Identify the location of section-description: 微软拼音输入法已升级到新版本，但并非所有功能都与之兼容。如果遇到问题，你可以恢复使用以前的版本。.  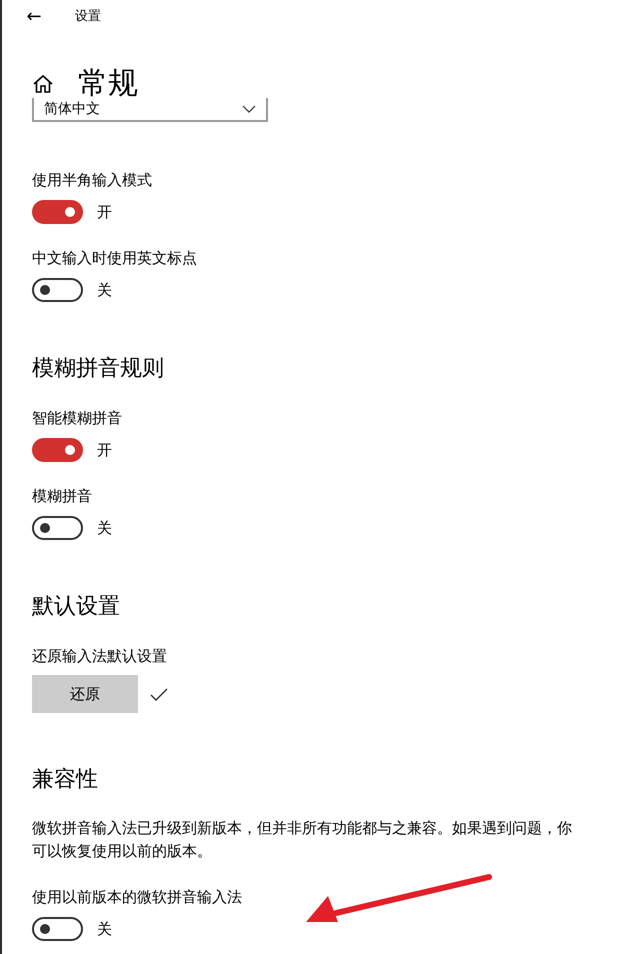
(302, 840).